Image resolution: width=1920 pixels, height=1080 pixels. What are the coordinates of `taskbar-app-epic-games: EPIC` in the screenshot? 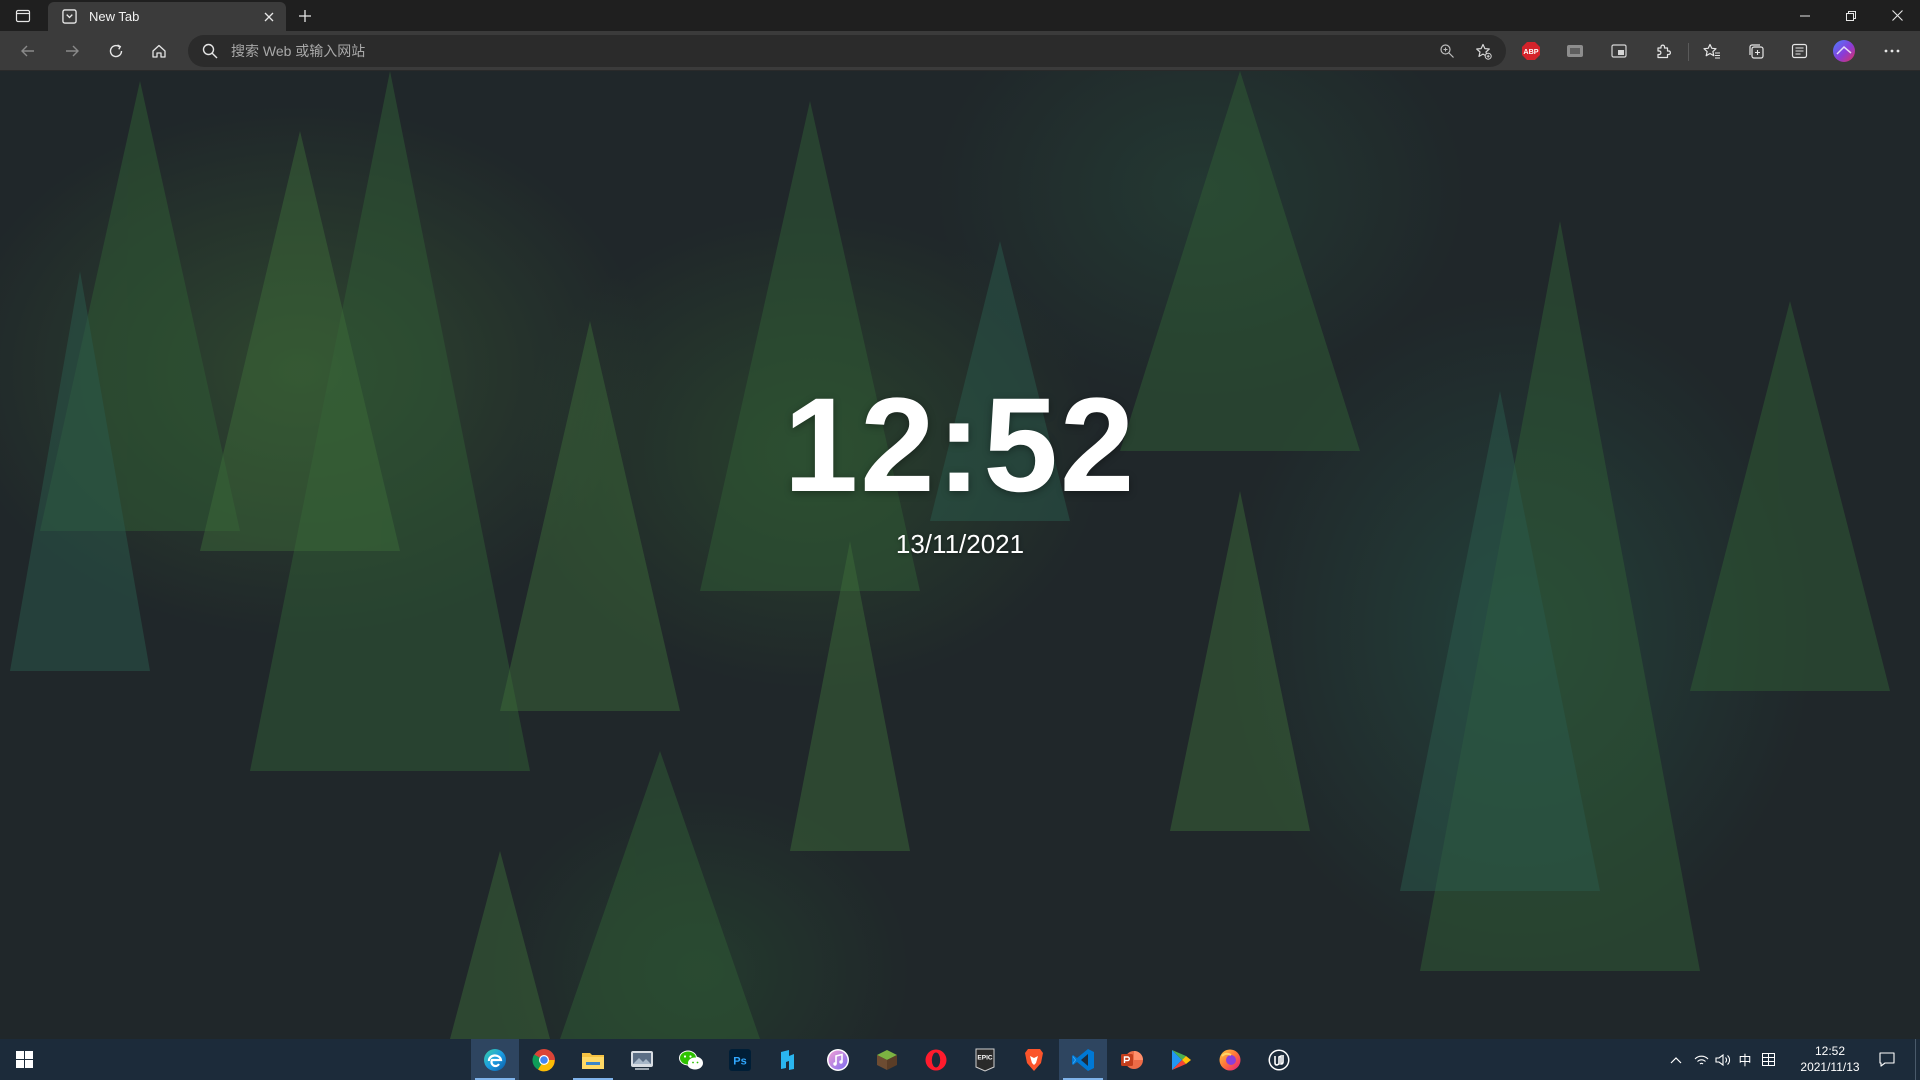 It's located at (985, 1059).